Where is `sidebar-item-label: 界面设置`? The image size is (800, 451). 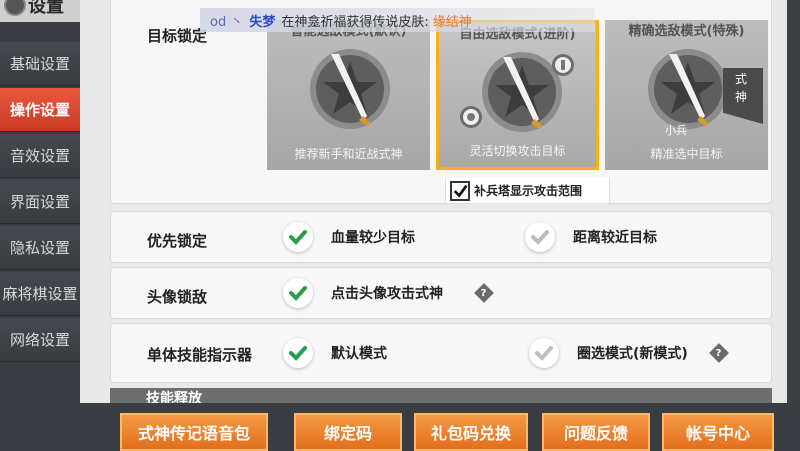 sidebar-item-label: 界面设置 is located at coordinates (39, 202).